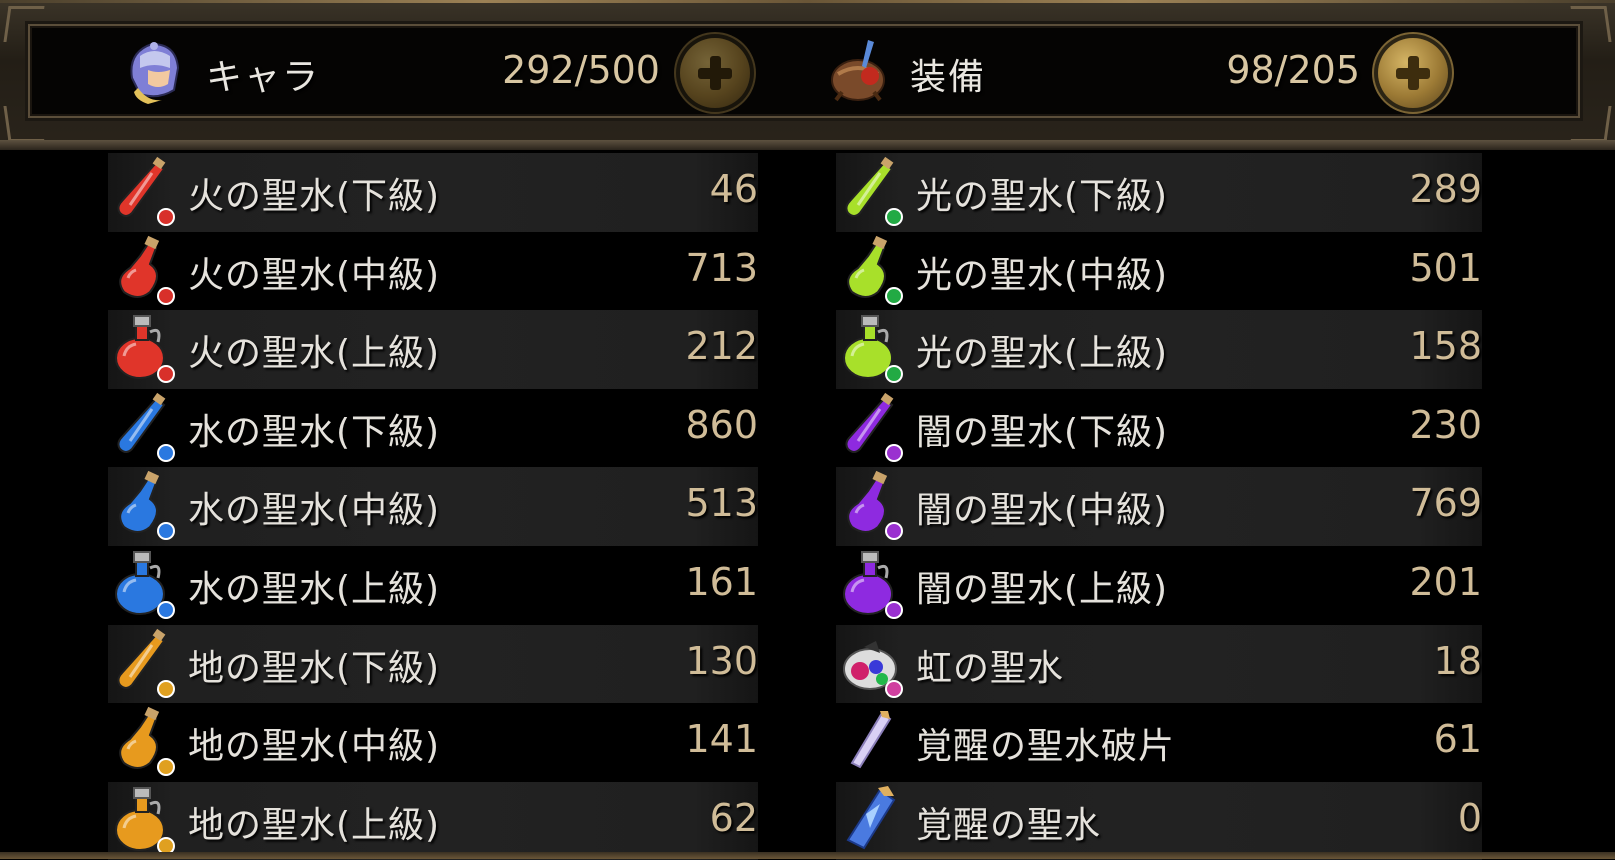 This screenshot has height=860, width=1615. What do you see at coordinates (314, 196) in the screenshot?
I see `item-name: 火の聖水(下級)` at bounding box center [314, 196].